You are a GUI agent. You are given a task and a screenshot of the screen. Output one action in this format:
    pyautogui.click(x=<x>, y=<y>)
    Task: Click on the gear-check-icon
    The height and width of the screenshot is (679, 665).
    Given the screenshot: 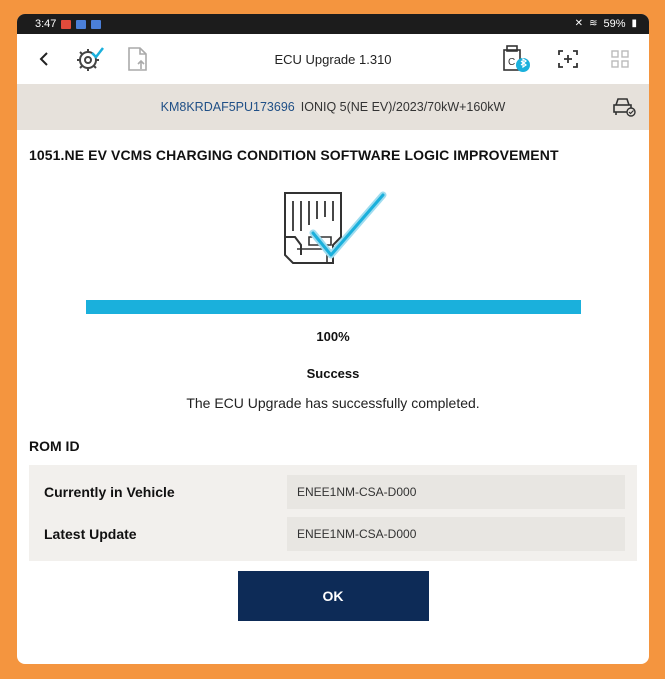 What is the action you would take?
    pyautogui.click(x=90, y=59)
    